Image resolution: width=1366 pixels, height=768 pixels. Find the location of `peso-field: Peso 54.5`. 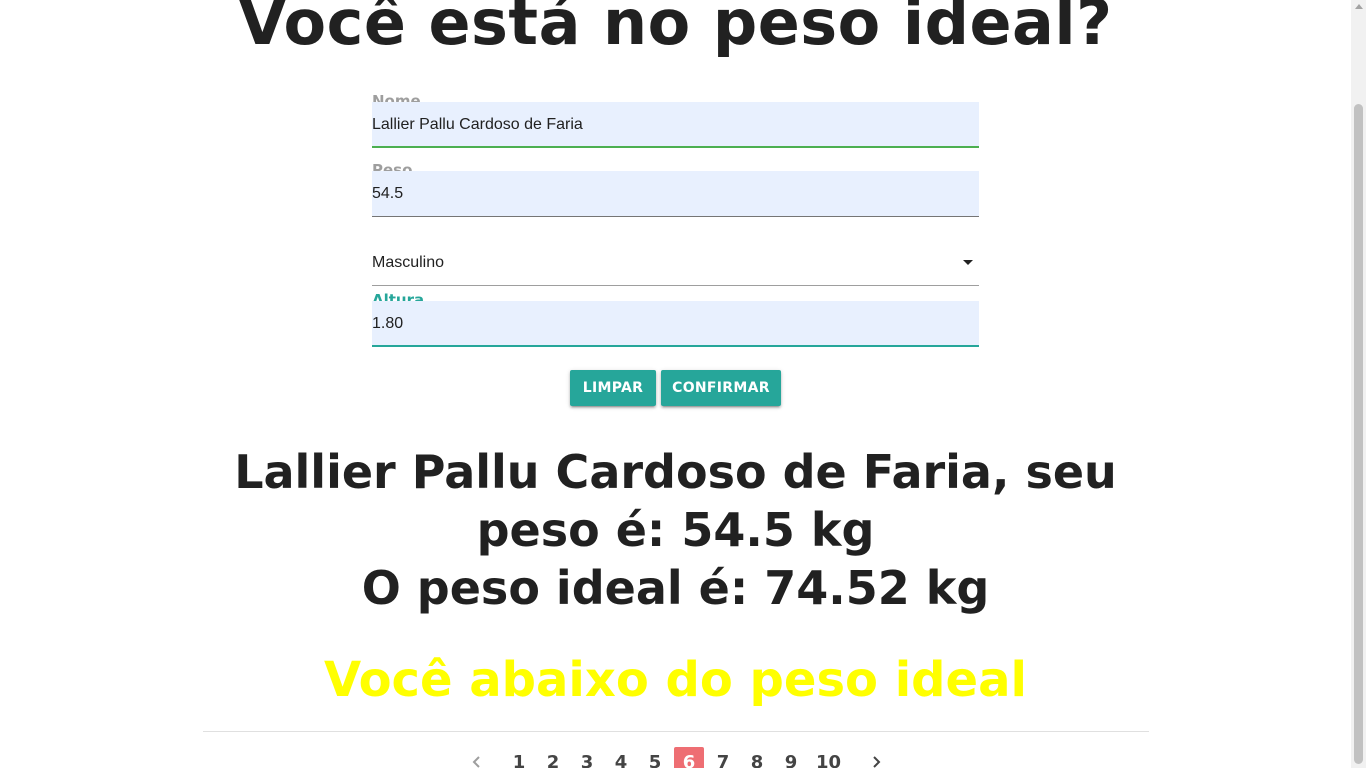

peso-field: Peso 54.5 is located at coordinates (675, 189).